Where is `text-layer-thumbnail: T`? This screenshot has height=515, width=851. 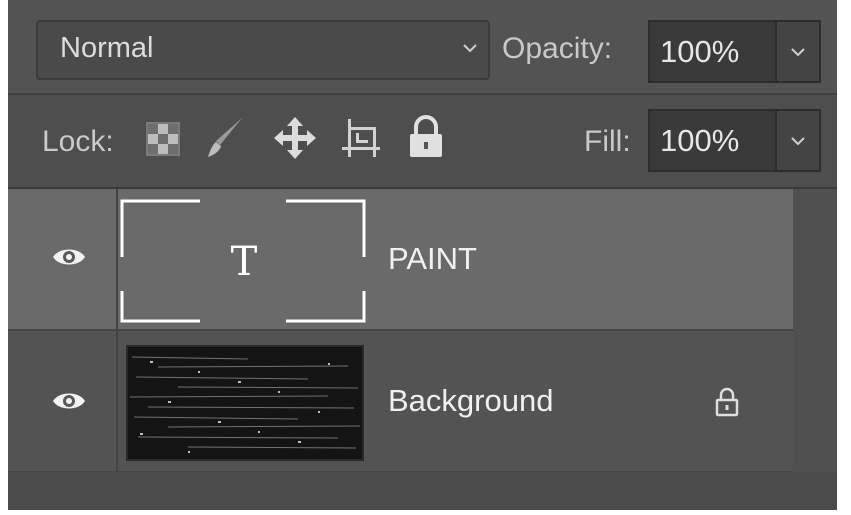 text-layer-thumbnail: T is located at coordinates (244, 261).